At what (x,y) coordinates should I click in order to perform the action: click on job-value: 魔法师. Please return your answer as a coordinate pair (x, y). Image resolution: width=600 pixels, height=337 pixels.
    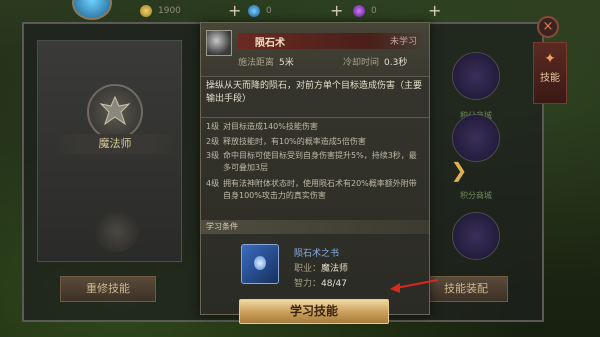
    Looking at the image, I should click on (335, 269).